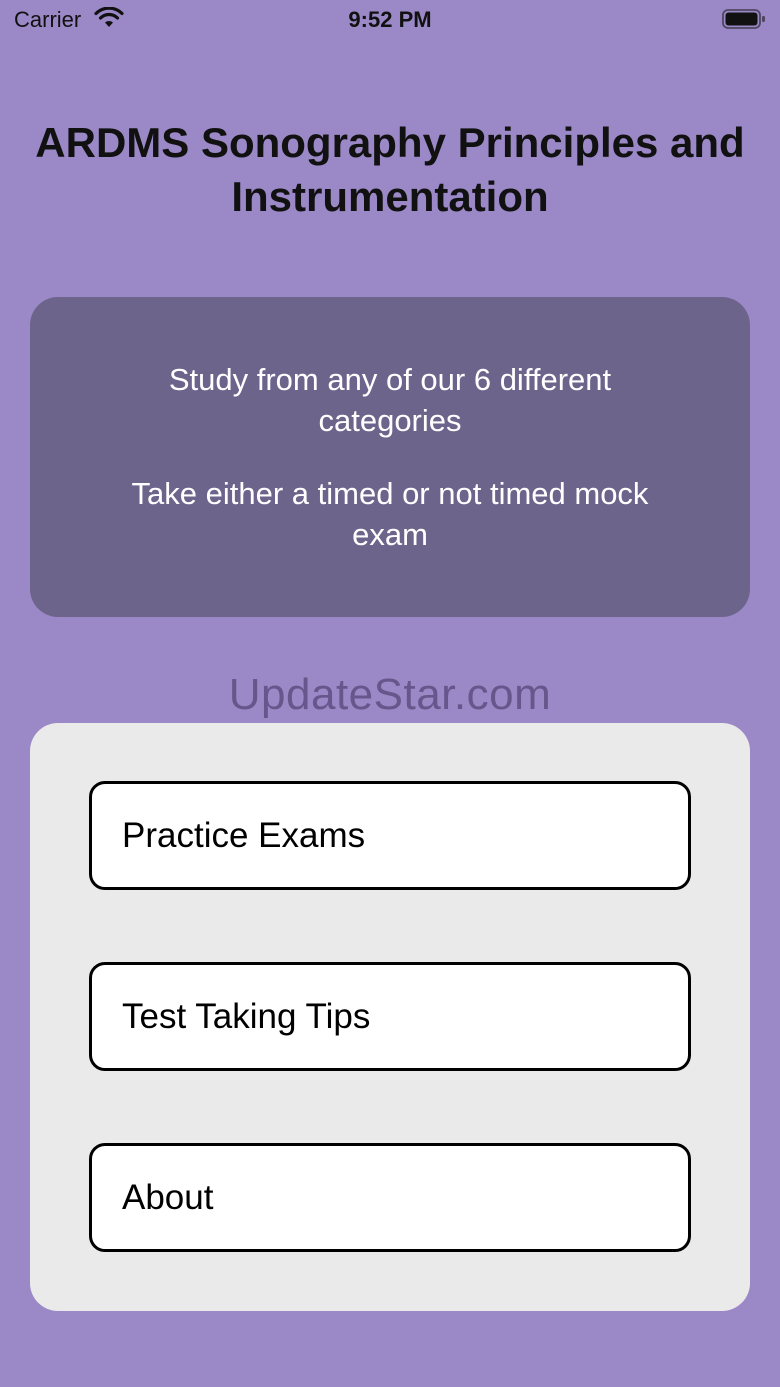 The height and width of the screenshot is (1387, 780). I want to click on clock: 9:52 PM, so click(390, 19).